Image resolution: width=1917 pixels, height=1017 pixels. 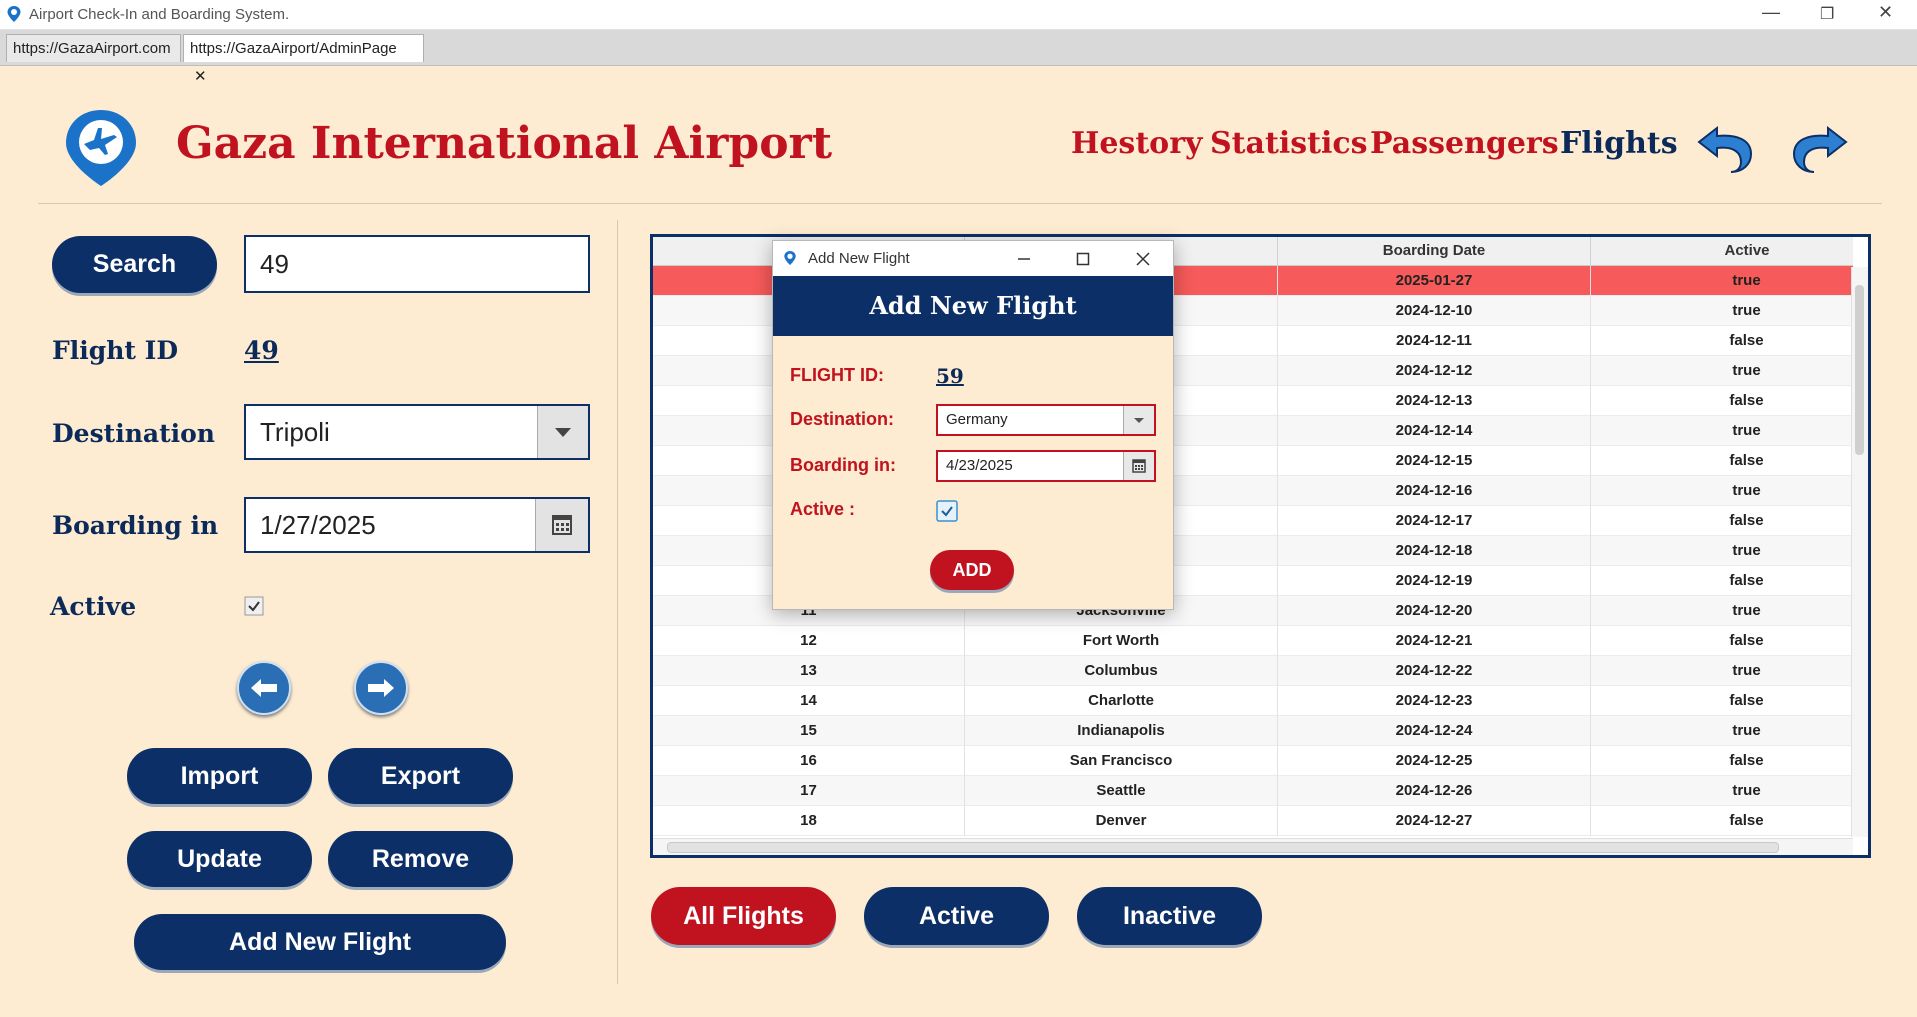 What do you see at coordinates (1434, 461) in the screenshot?
I see `cell-boarding-date: 2024-12-15` at bounding box center [1434, 461].